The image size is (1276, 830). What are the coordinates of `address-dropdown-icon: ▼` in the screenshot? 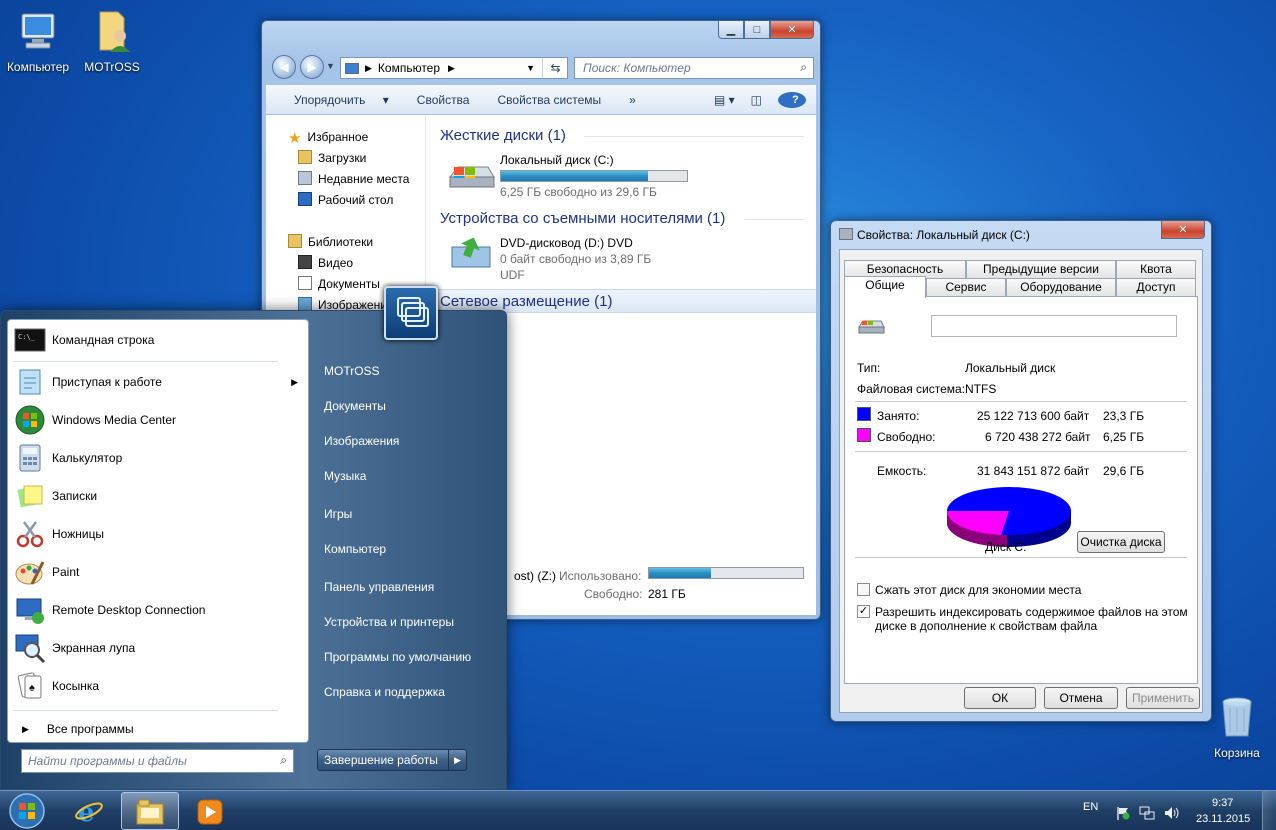 It's located at (530, 68).